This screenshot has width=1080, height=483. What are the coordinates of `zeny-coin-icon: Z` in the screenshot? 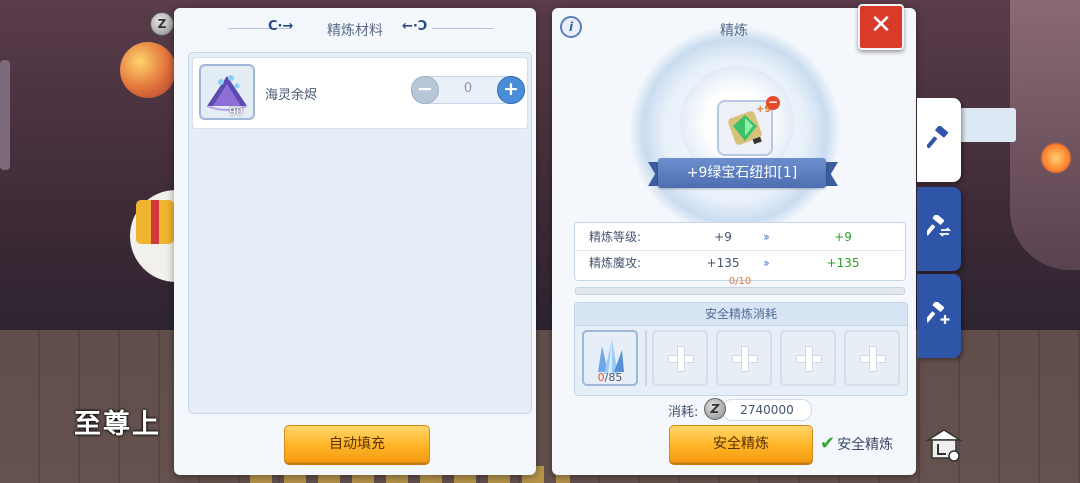 It's located at (715, 409).